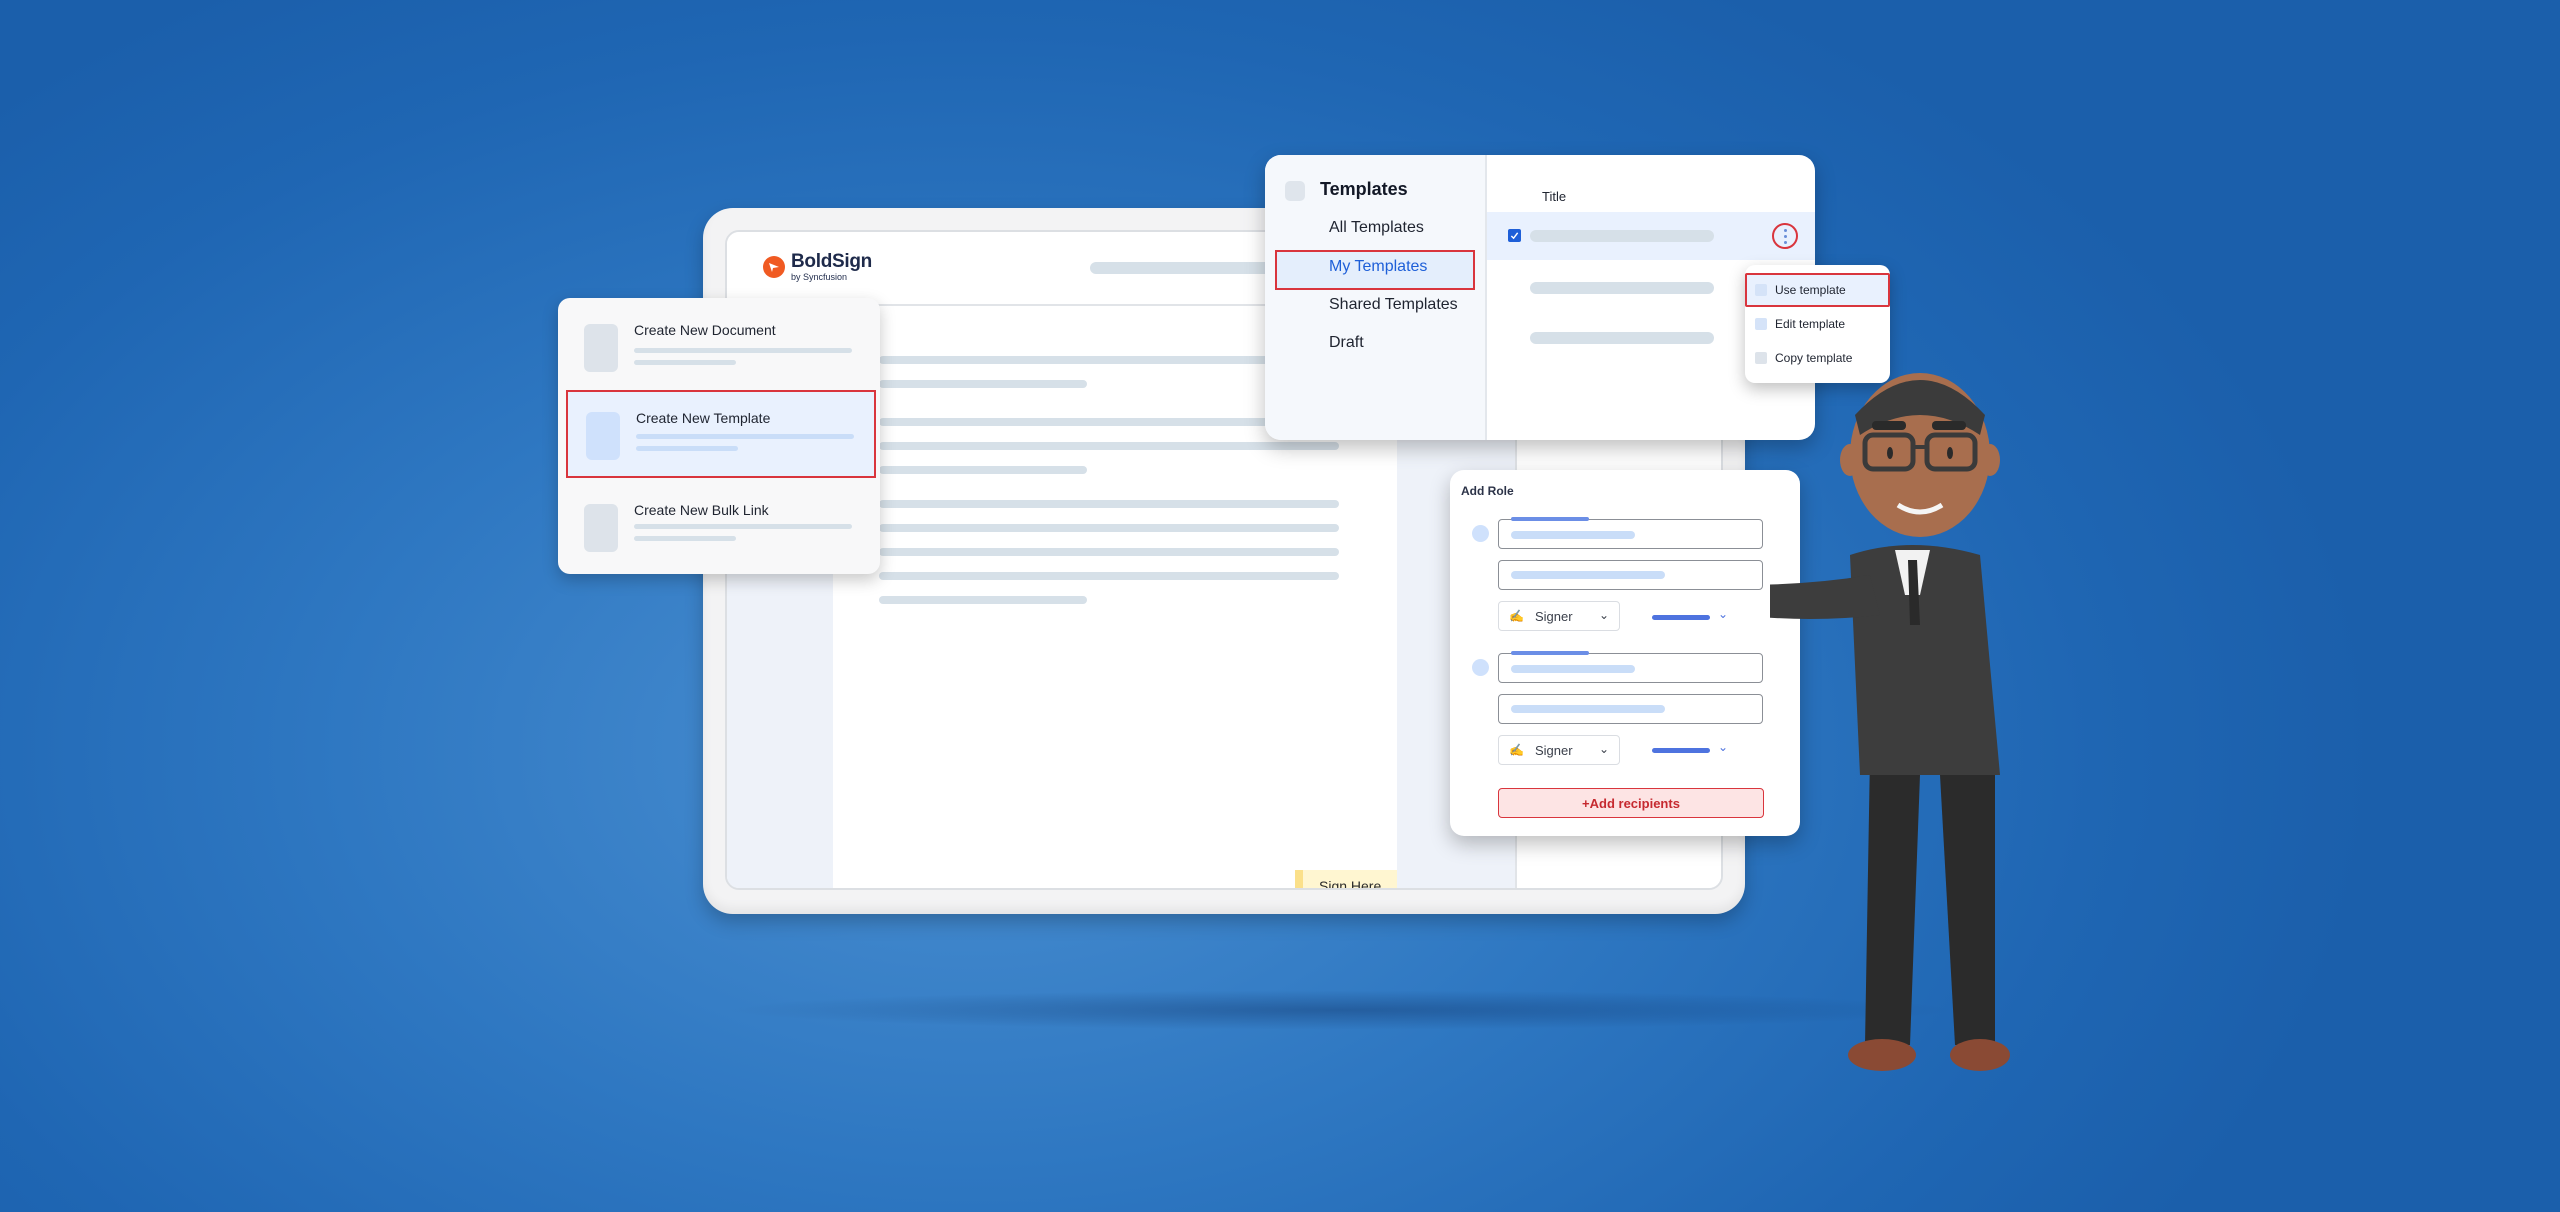 Image resolution: width=2560 pixels, height=1212 pixels. What do you see at coordinates (603, 436) in the screenshot?
I see `template-icon` at bounding box center [603, 436].